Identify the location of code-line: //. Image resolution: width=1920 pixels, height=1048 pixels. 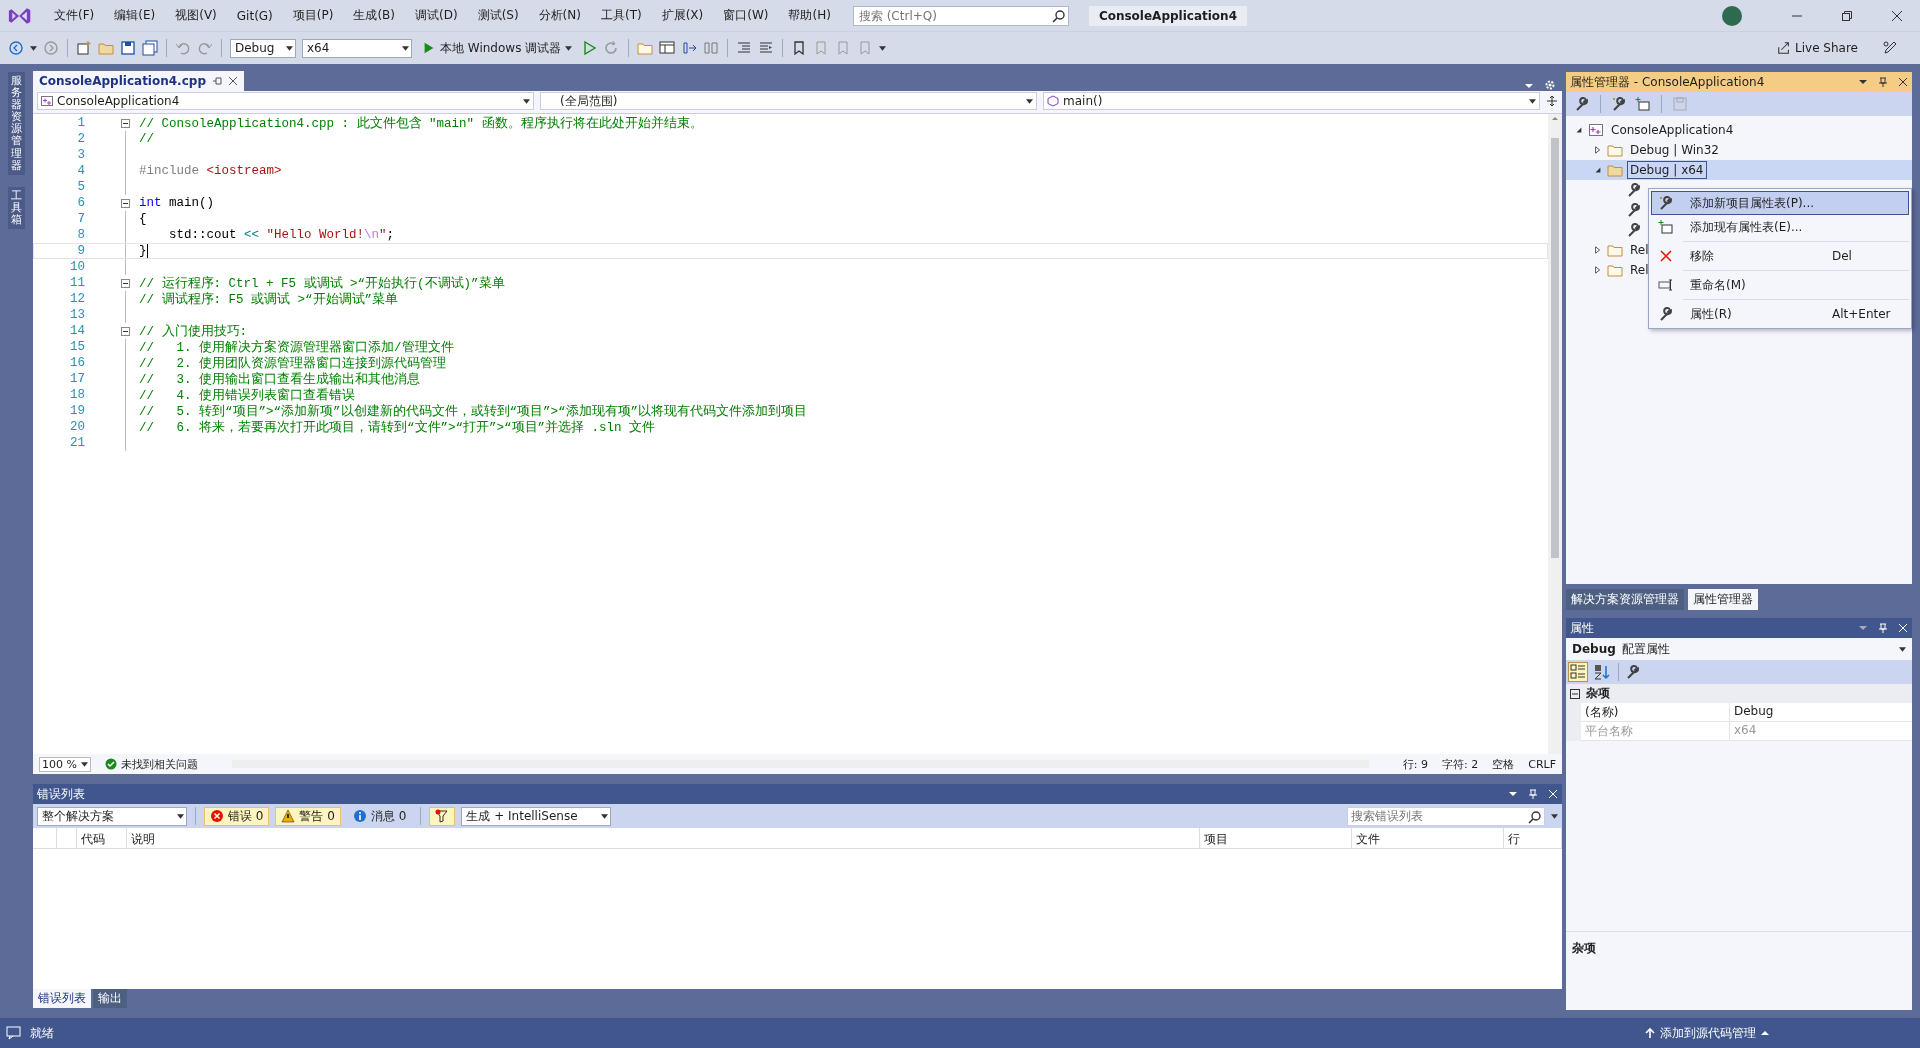
(146, 139).